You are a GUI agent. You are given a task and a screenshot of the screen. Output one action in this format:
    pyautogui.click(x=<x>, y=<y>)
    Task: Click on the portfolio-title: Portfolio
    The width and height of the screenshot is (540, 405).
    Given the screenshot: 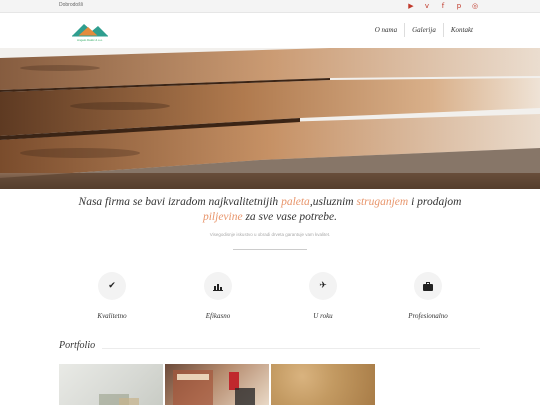 What is the action you would take?
    pyautogui.click(x=77, y=345)
    